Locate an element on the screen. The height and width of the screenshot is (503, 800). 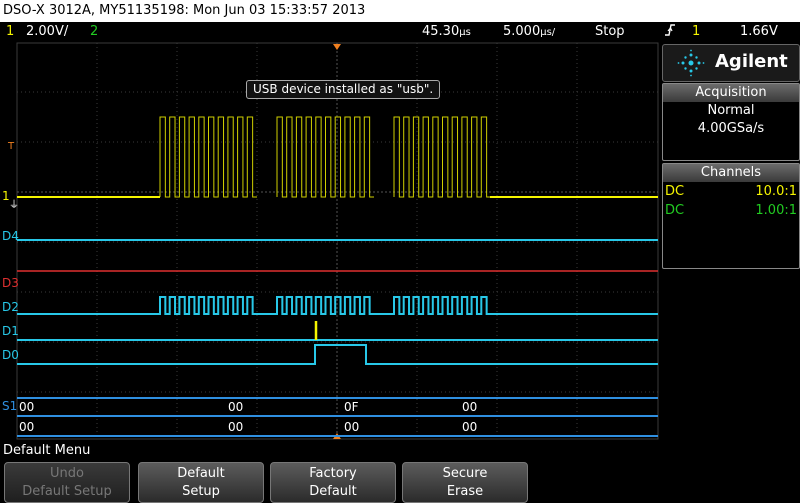
label-d4: D4 is located at coordinates (10, 236).